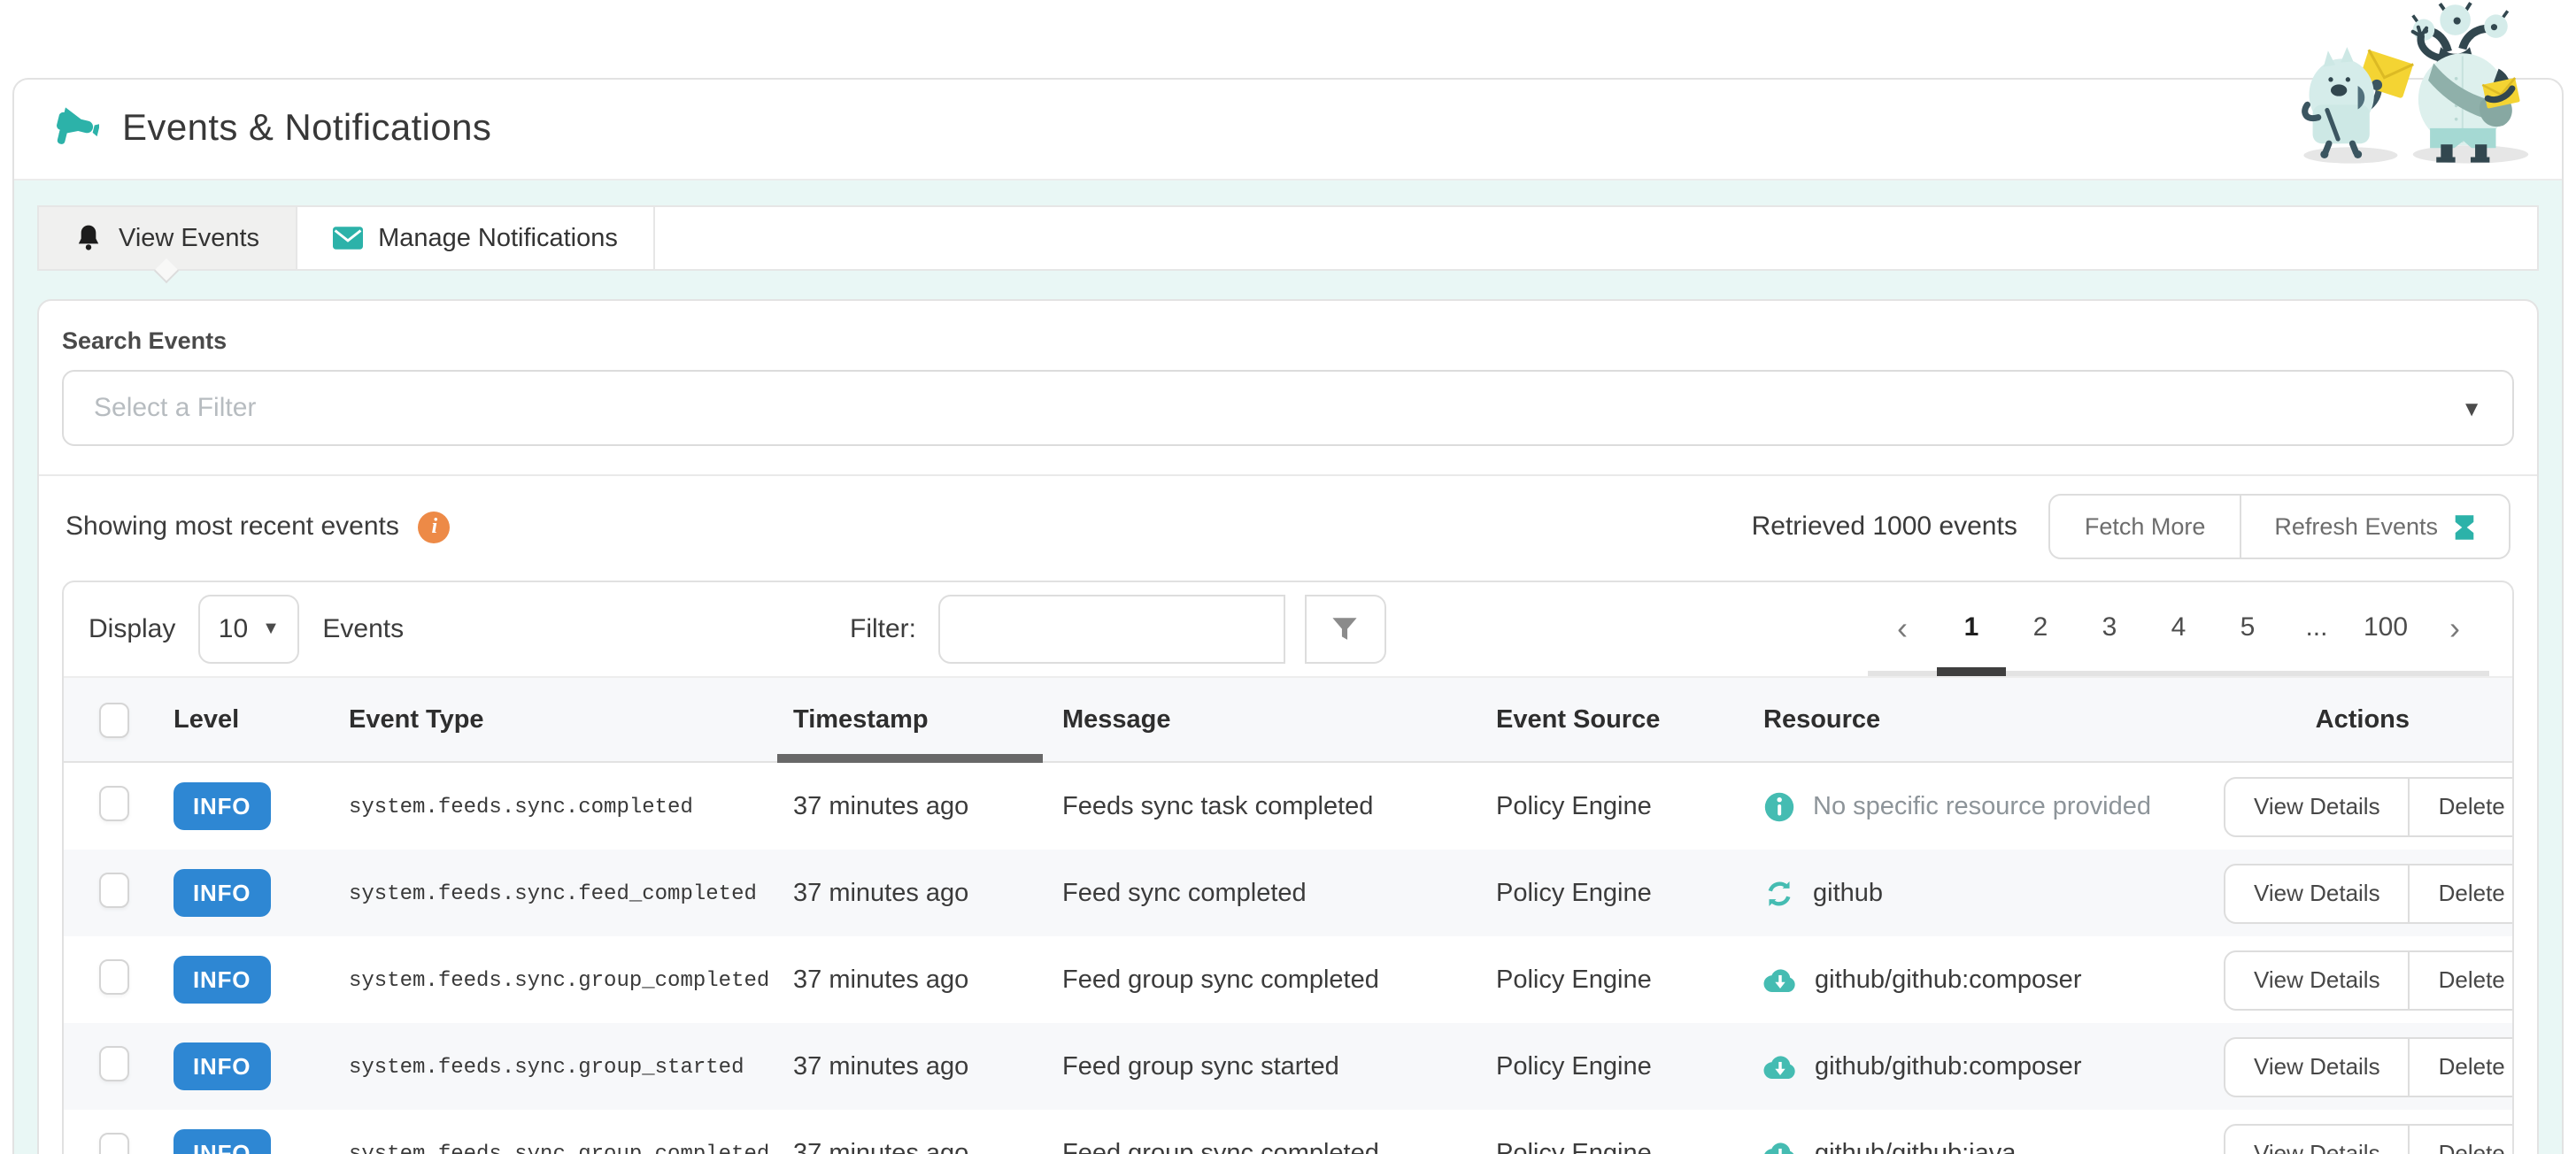  I want to click on chevron-down-icon: ▼, so click(271, 629).